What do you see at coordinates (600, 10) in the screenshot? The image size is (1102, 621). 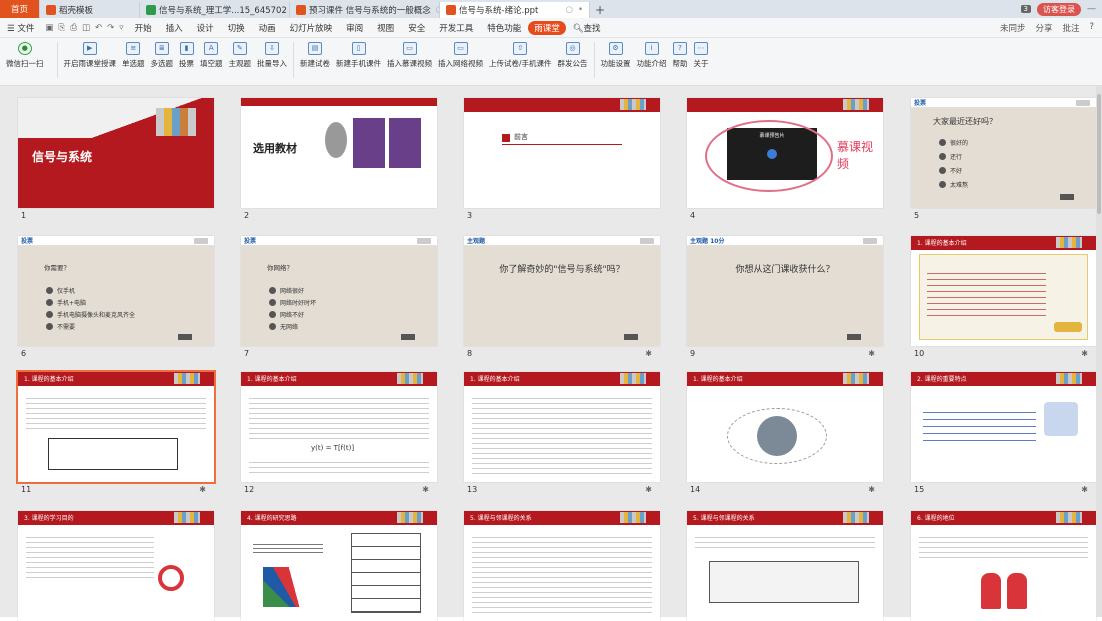 I see `new-tab-button: +` at bounding box center [600, 10].